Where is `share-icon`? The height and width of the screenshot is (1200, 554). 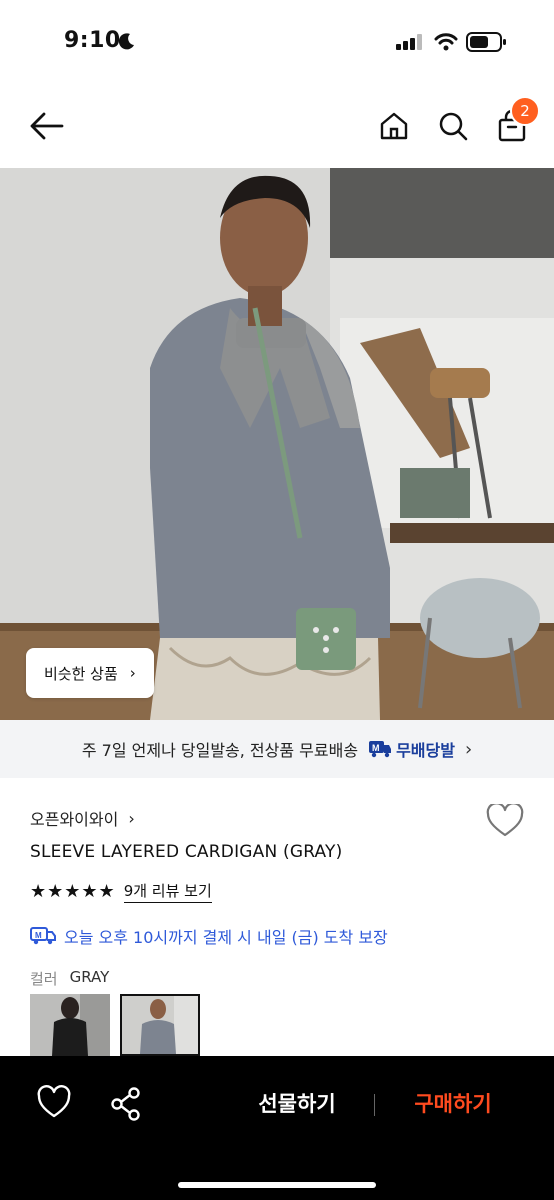
share-icon is located at coordinates (125, 1104).